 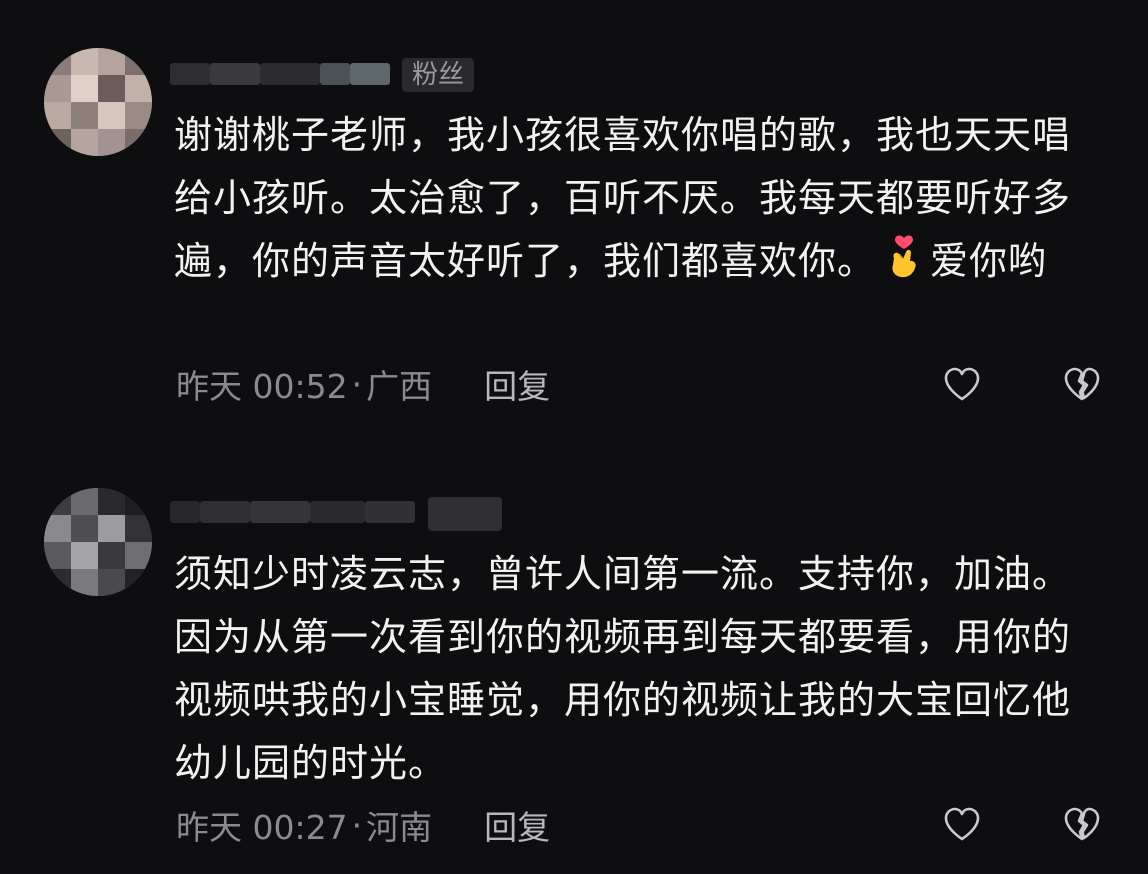 I want to click on comment-meta: 昨天 00:52 · 广西 回复, so click(x=363, y=385).